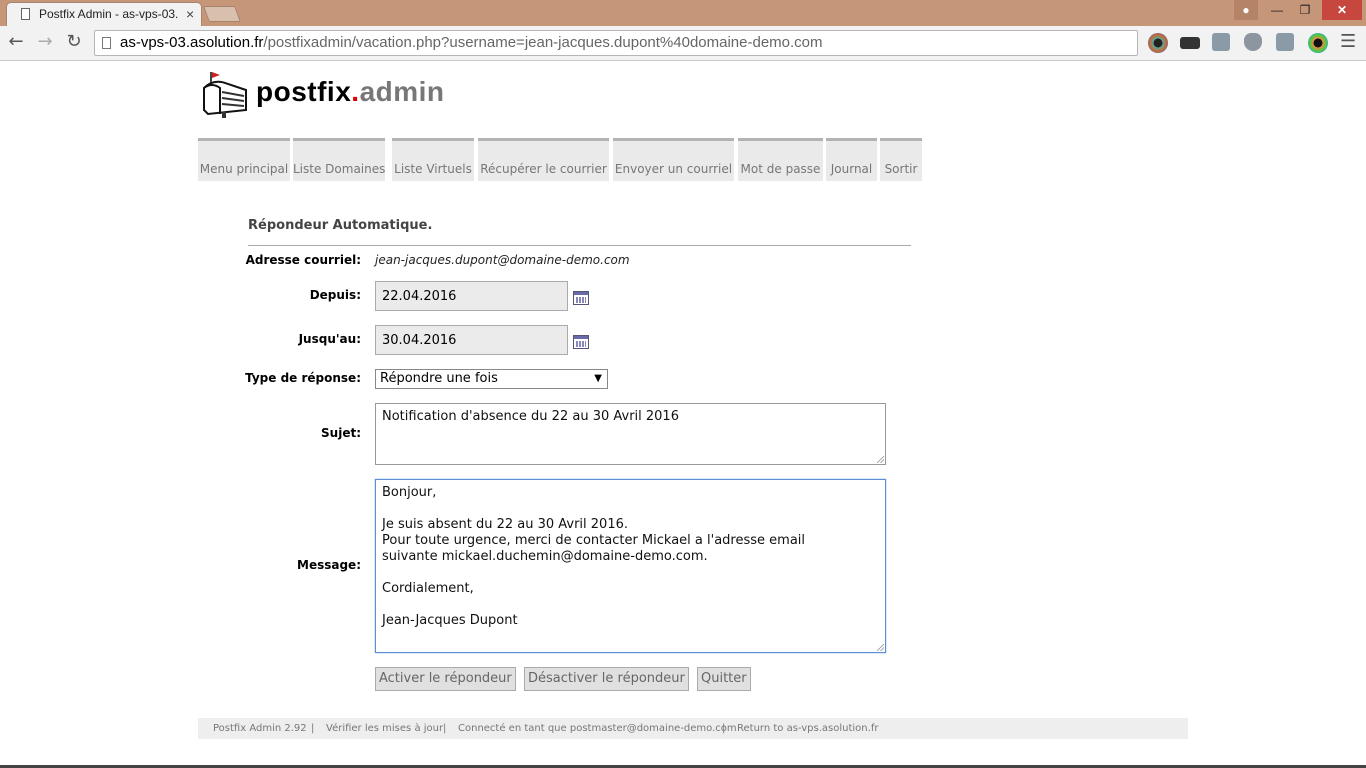  What do you see at coordinates (190, 14) in the screenshot?
I see `tab-close-icon: ×` at bounding box center [190, 14].